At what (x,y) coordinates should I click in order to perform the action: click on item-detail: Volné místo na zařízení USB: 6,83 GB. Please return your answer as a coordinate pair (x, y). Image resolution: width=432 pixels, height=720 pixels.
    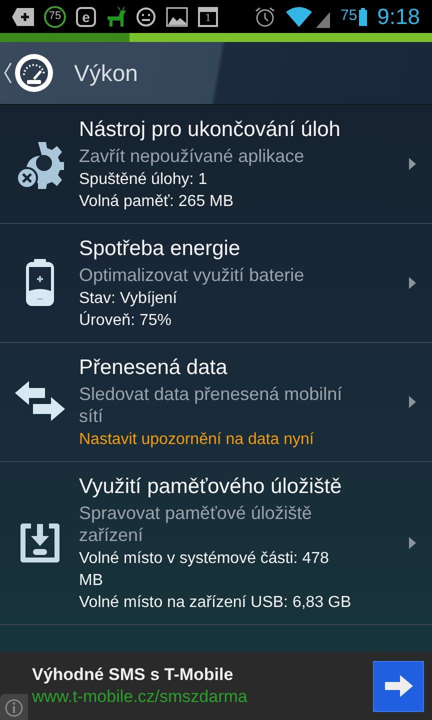
    Looking at the image, I should click on (215, 603).